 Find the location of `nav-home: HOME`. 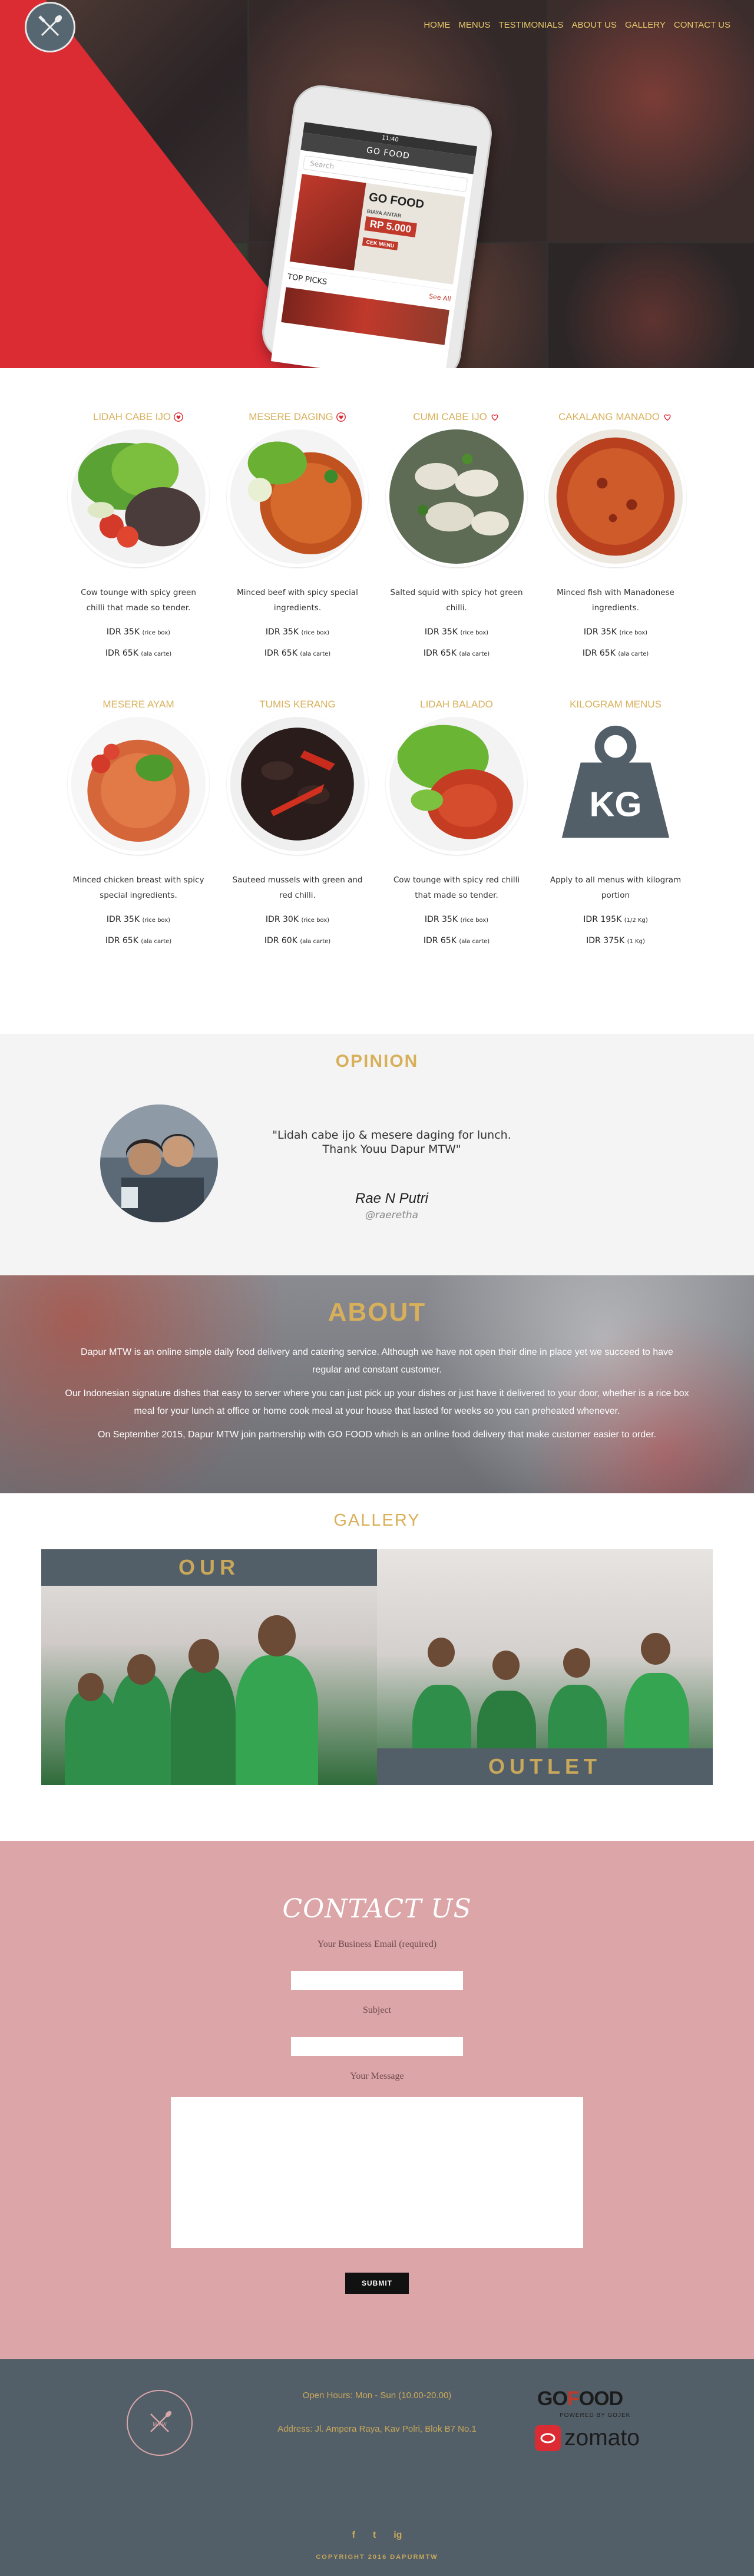

nav-home: HOME is located at coordinates (437, 25).